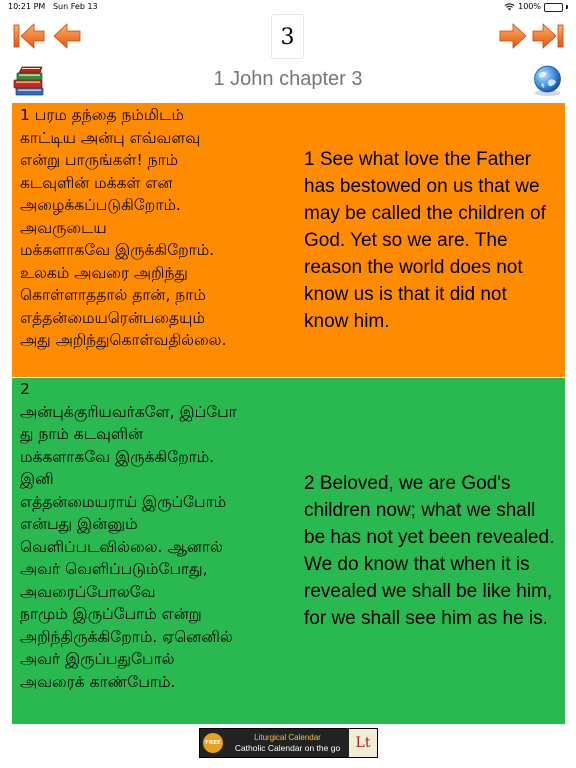  I want to click on tamil-line: எத்தன்மையராய் இருப்போம், so click(123, 501).